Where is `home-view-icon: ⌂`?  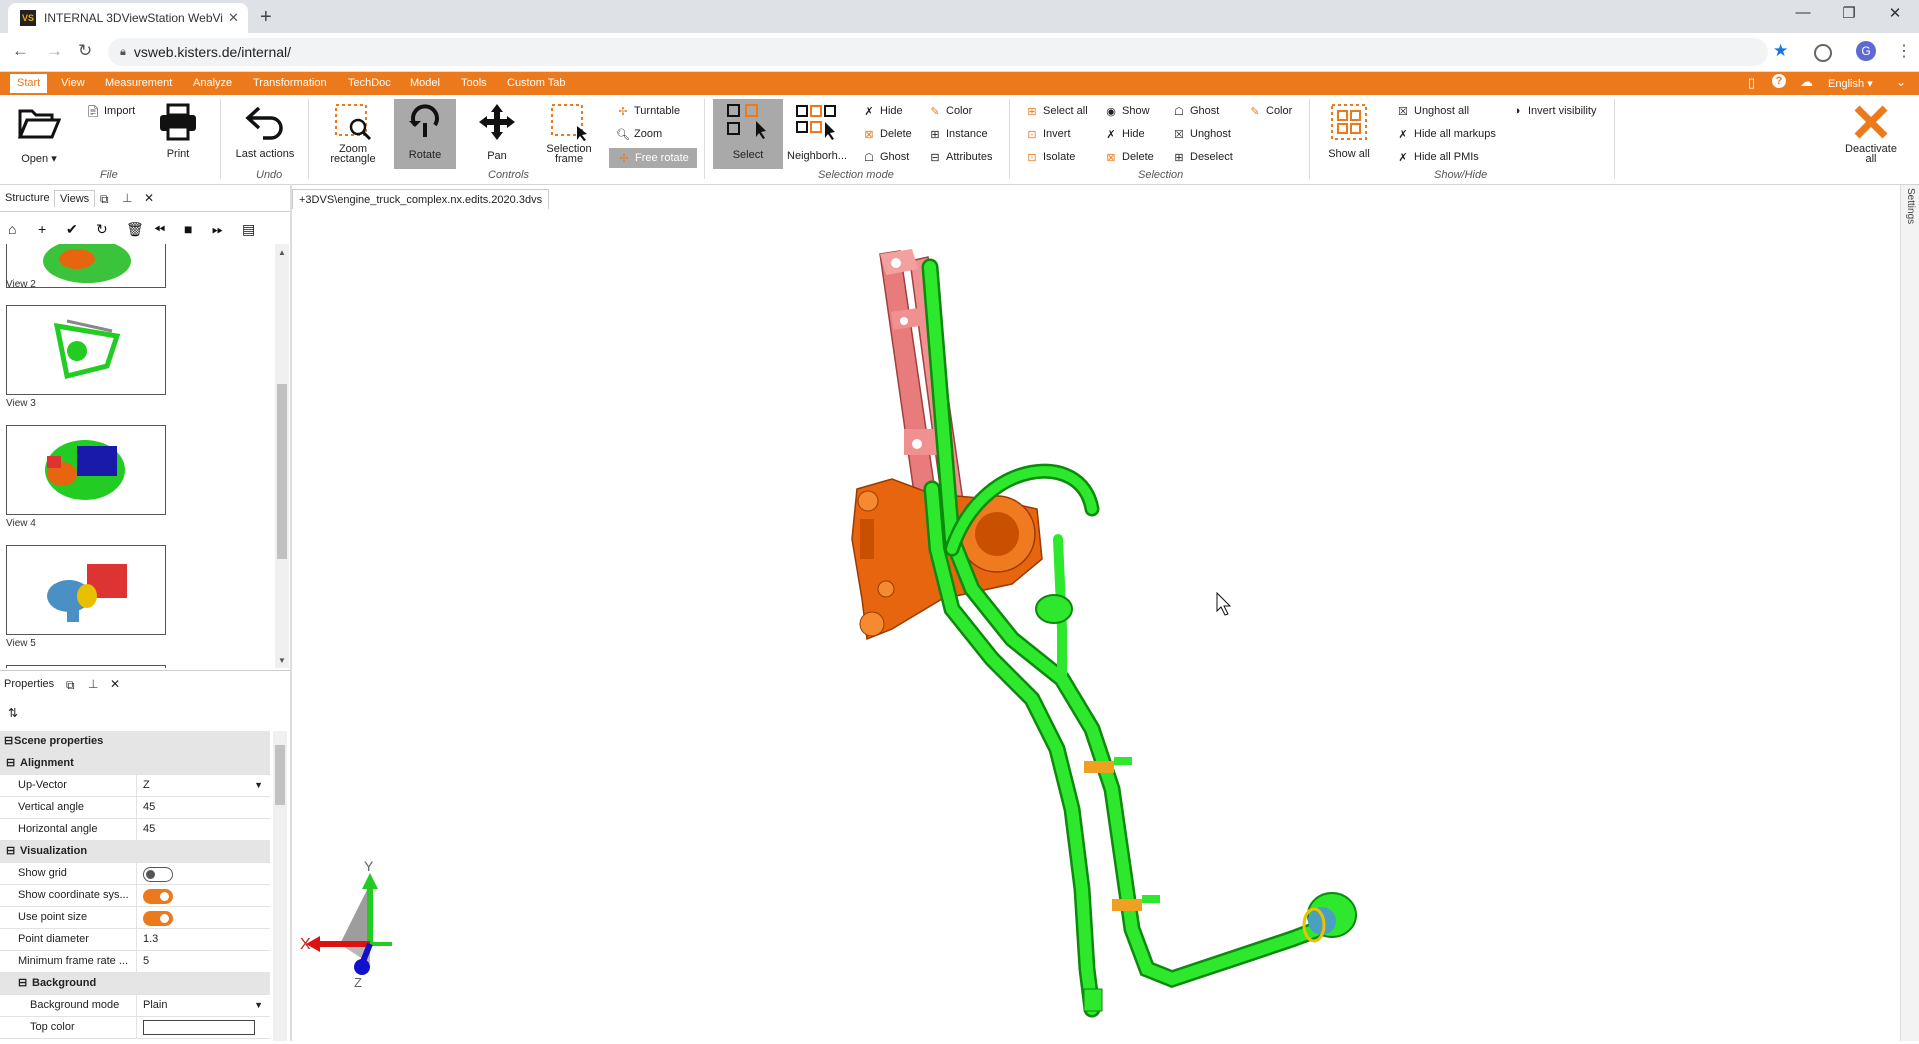 home-view-icon: ⌂ is located at coordinates (12, 229).